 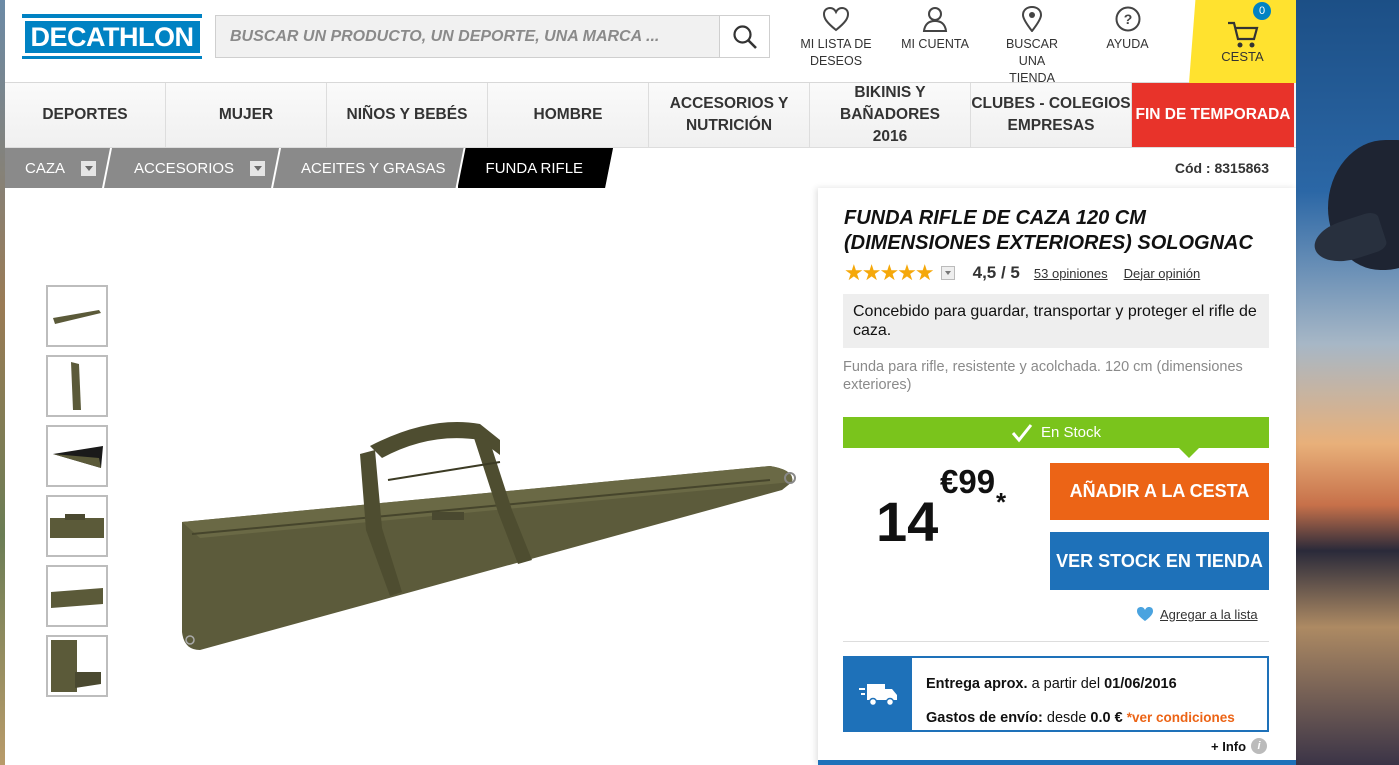 I want to click on breadcrumb-label: CAZA, so click(x=45, y=168).